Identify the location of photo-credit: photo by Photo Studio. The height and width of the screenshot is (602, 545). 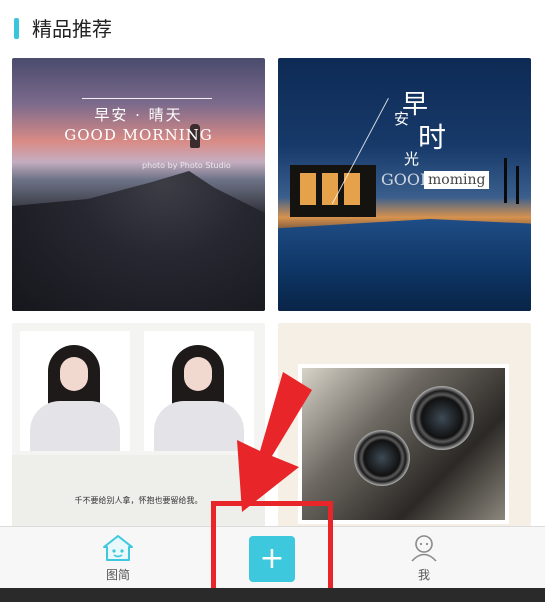
(186, 165).